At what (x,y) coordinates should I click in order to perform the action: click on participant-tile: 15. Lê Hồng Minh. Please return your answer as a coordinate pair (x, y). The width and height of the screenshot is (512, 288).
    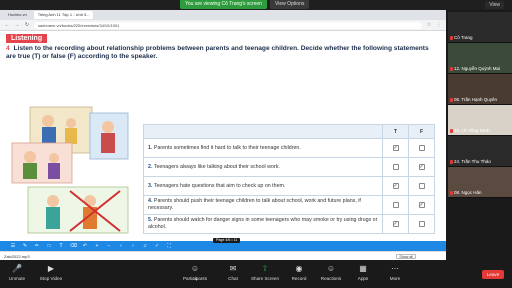
    Looking at the image, I should click on (480, 120).